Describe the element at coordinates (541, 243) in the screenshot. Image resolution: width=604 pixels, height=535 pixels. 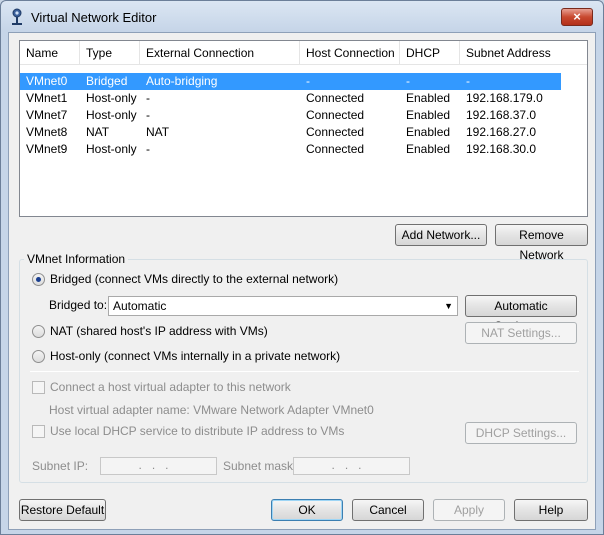
I see `remove-network-button: Remove Network` at that location.